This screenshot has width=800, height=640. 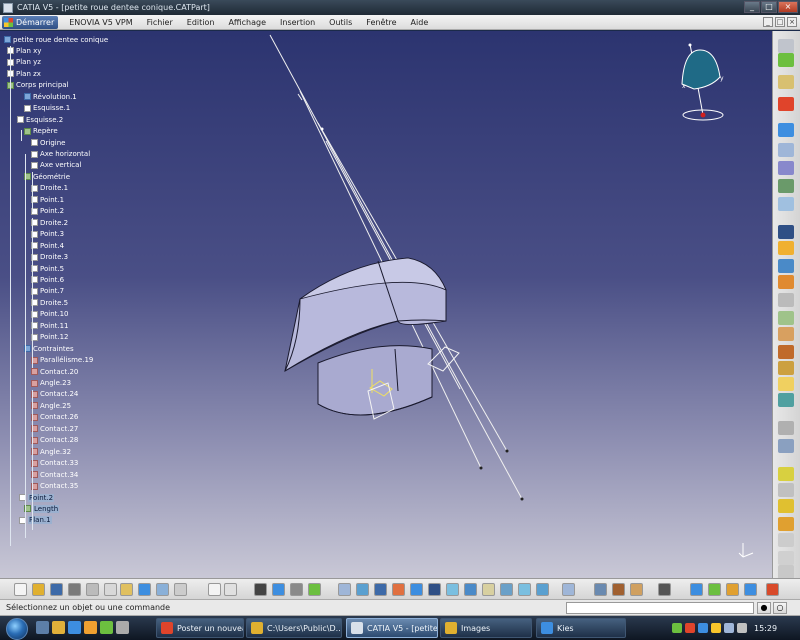 I want to click on tree-node: Contact.35, so click(x=54, y=486).